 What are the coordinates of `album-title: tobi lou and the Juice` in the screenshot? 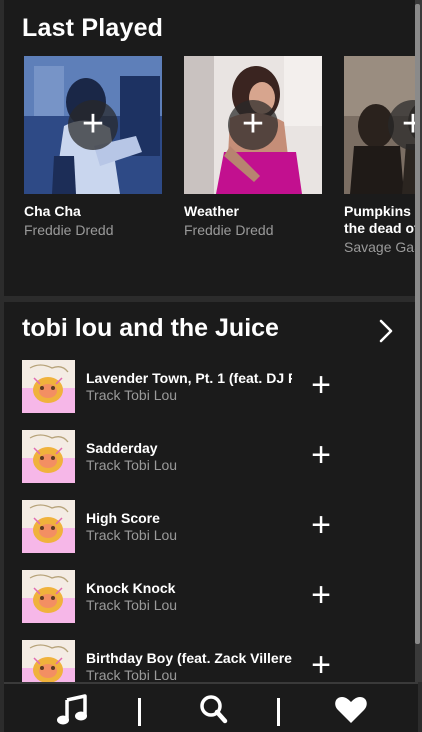 It's located at (150, 328).